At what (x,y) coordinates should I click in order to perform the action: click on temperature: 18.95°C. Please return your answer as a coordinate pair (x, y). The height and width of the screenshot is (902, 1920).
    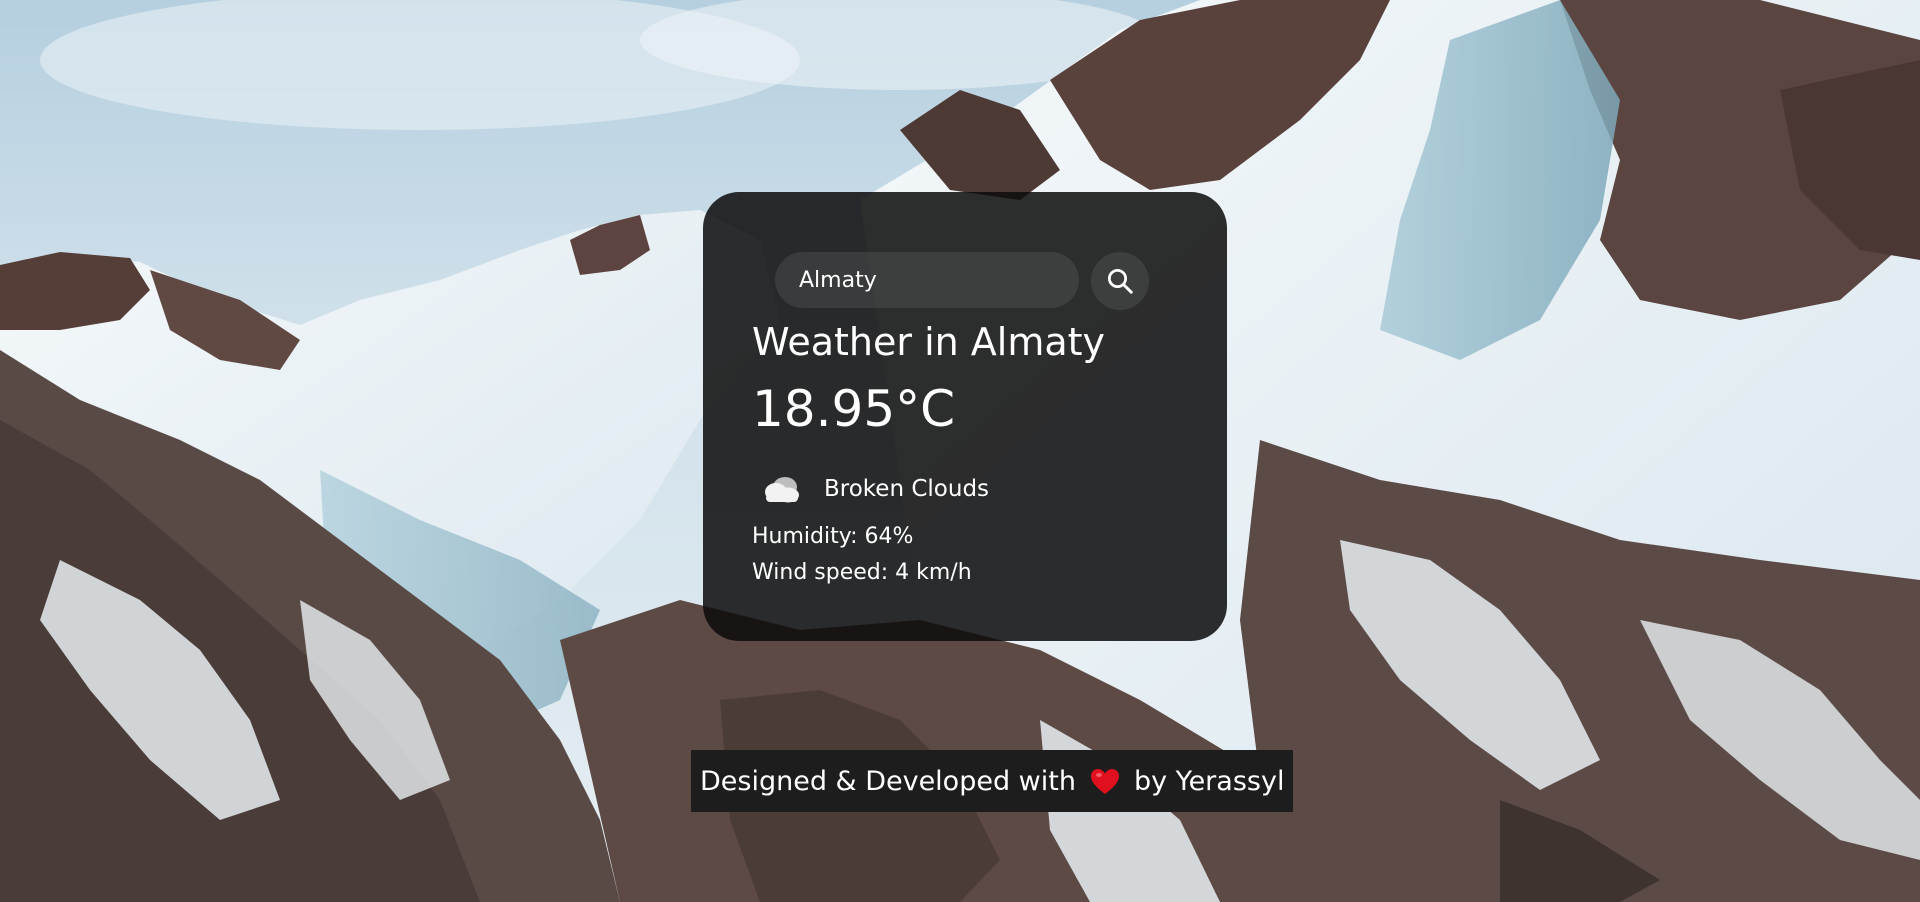
    Looking at the image, I should click on (854, 409).